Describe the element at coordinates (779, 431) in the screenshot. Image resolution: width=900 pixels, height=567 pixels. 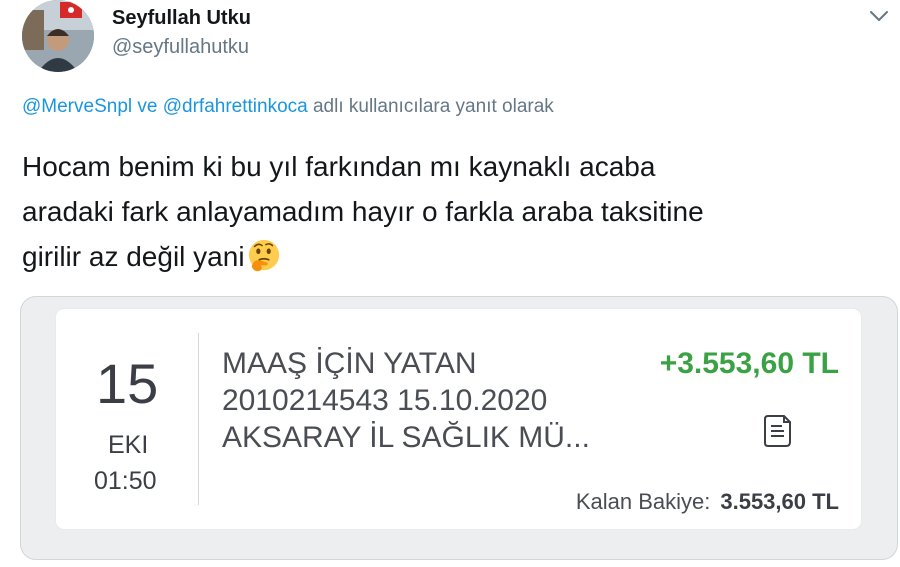
I see `receipt-icon` at that location.